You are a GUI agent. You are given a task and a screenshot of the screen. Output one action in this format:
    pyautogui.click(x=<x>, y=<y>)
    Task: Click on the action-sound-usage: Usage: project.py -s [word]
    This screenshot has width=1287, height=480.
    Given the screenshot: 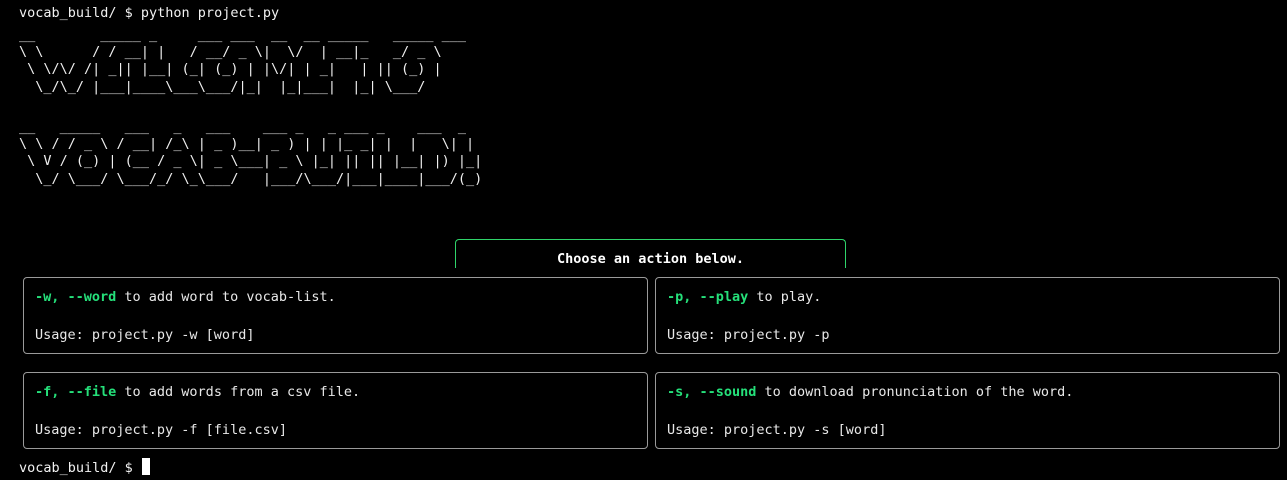 What is the action you would take?
    pyautogui.click(x=777, y=430)
    